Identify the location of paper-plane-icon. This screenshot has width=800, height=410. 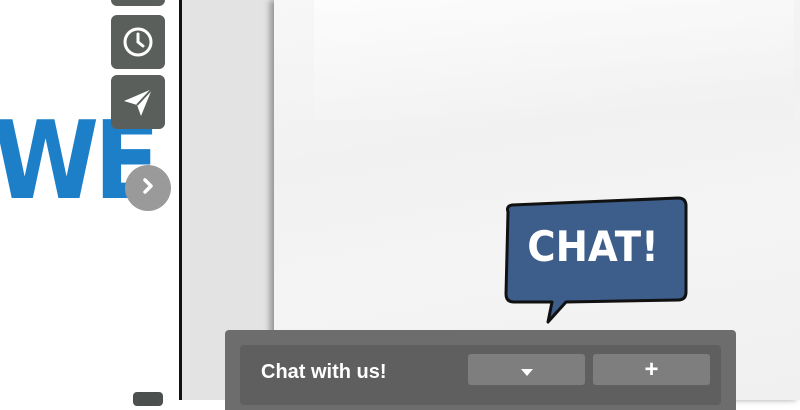
(138, 102).